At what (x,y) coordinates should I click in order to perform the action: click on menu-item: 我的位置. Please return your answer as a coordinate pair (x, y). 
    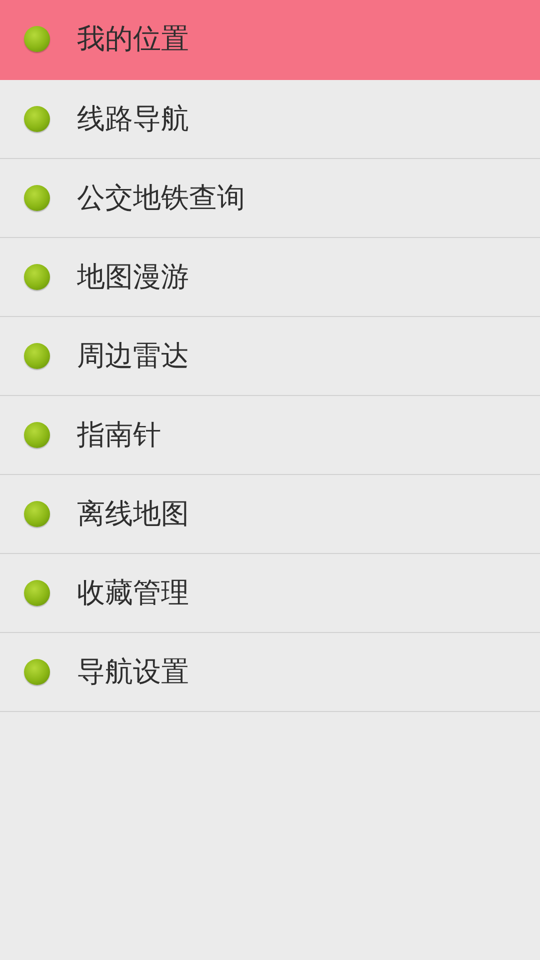
    Looking at the image, I should click on (270, 40).